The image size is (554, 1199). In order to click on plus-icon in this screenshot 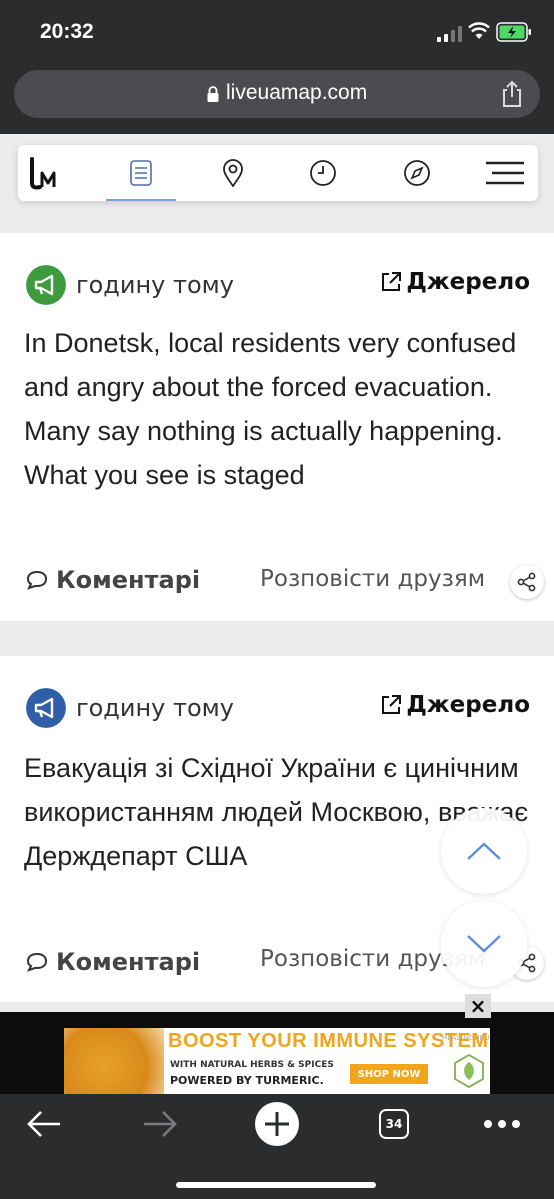, I will do `click(277, 1124)`.